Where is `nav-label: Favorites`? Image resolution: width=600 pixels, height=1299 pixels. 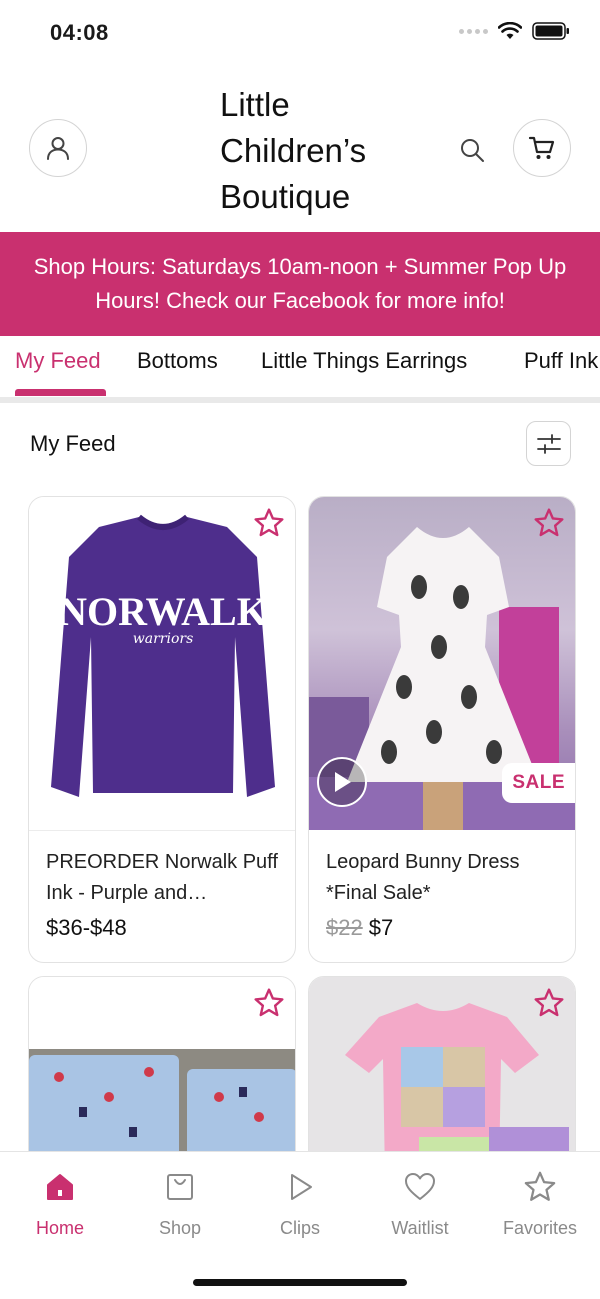 nav-label: Favorites is located at coordinates (540, 1228).